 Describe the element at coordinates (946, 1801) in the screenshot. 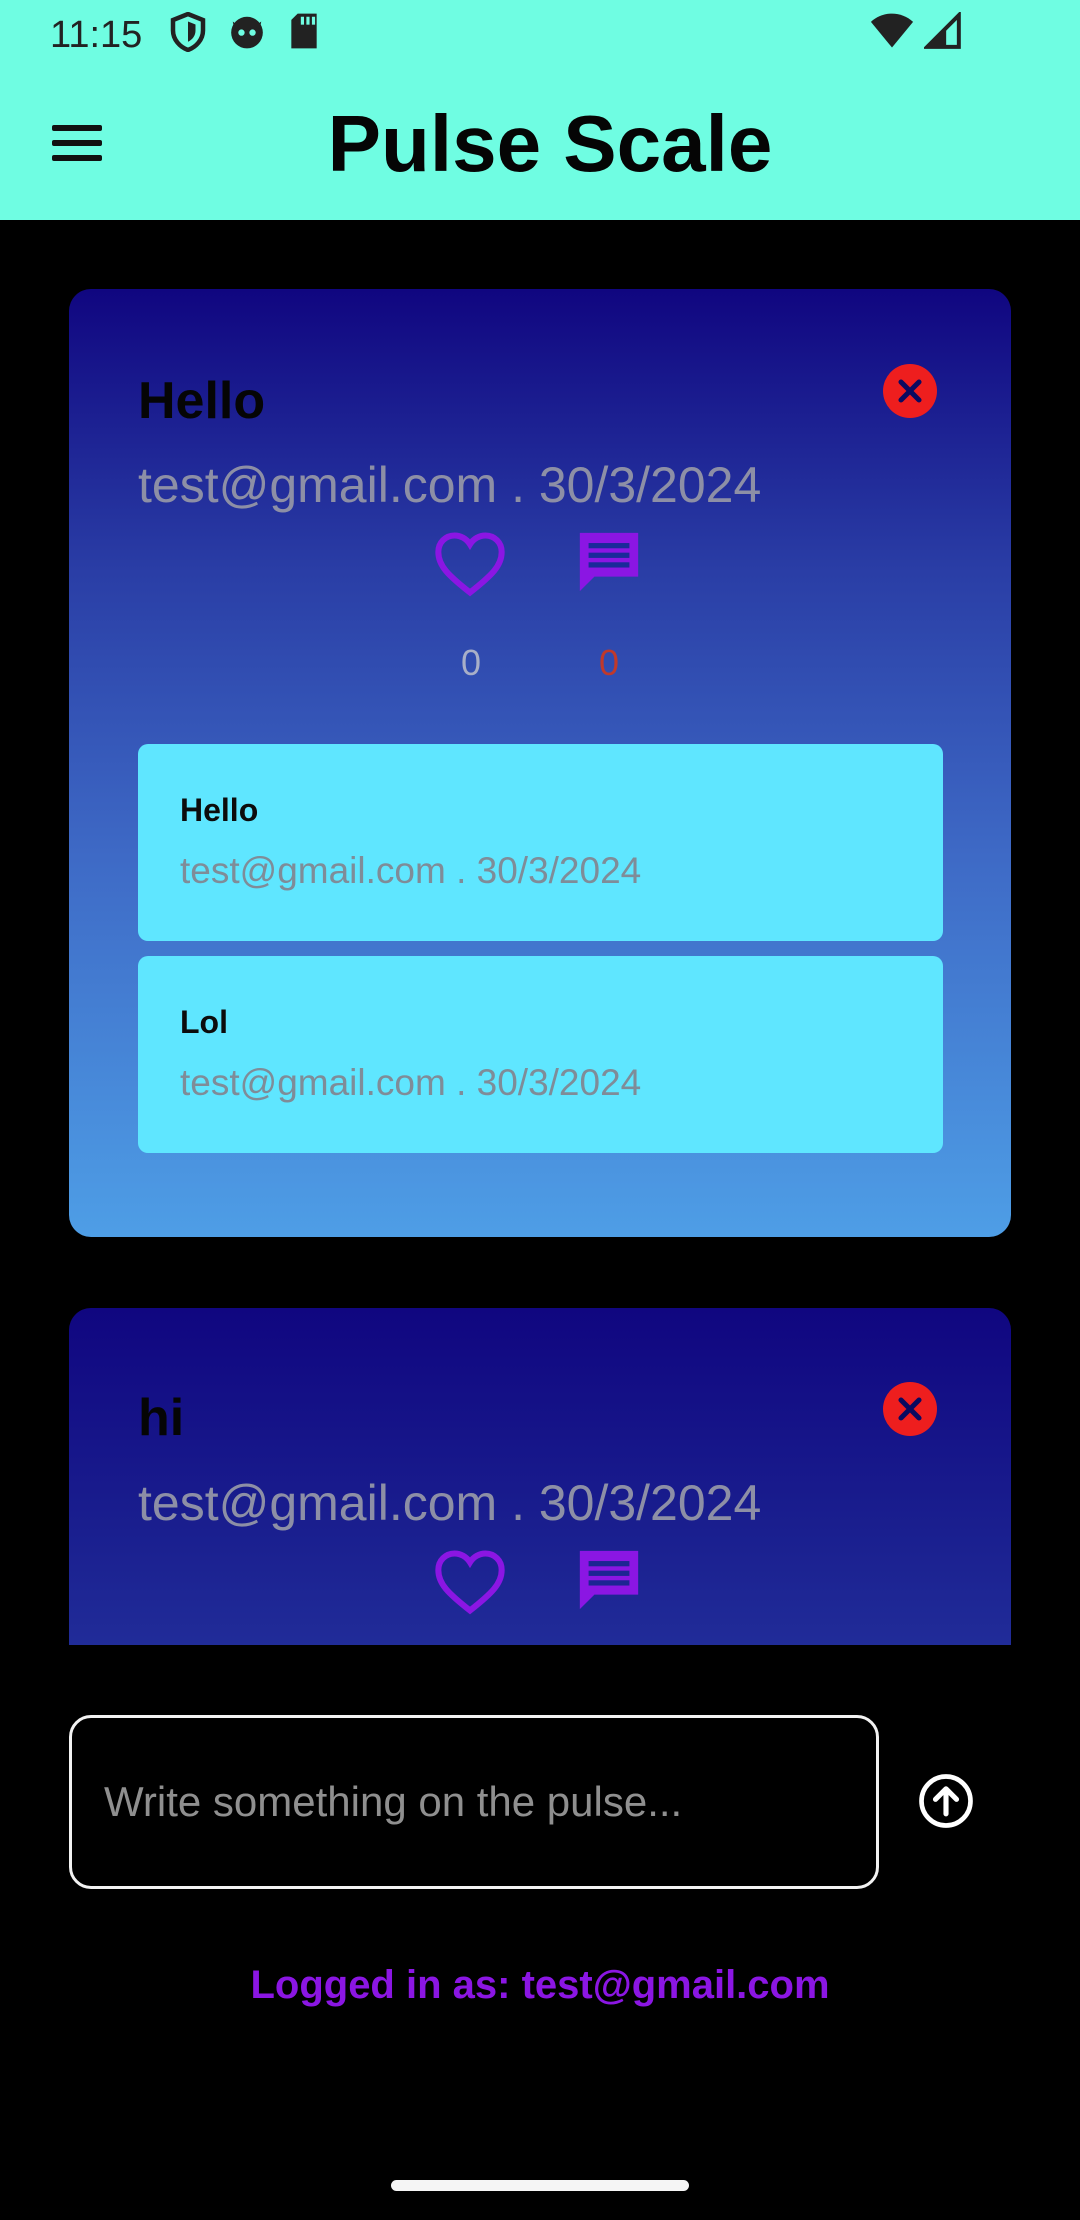

I see `arrow-up-circle-icon` at that location.